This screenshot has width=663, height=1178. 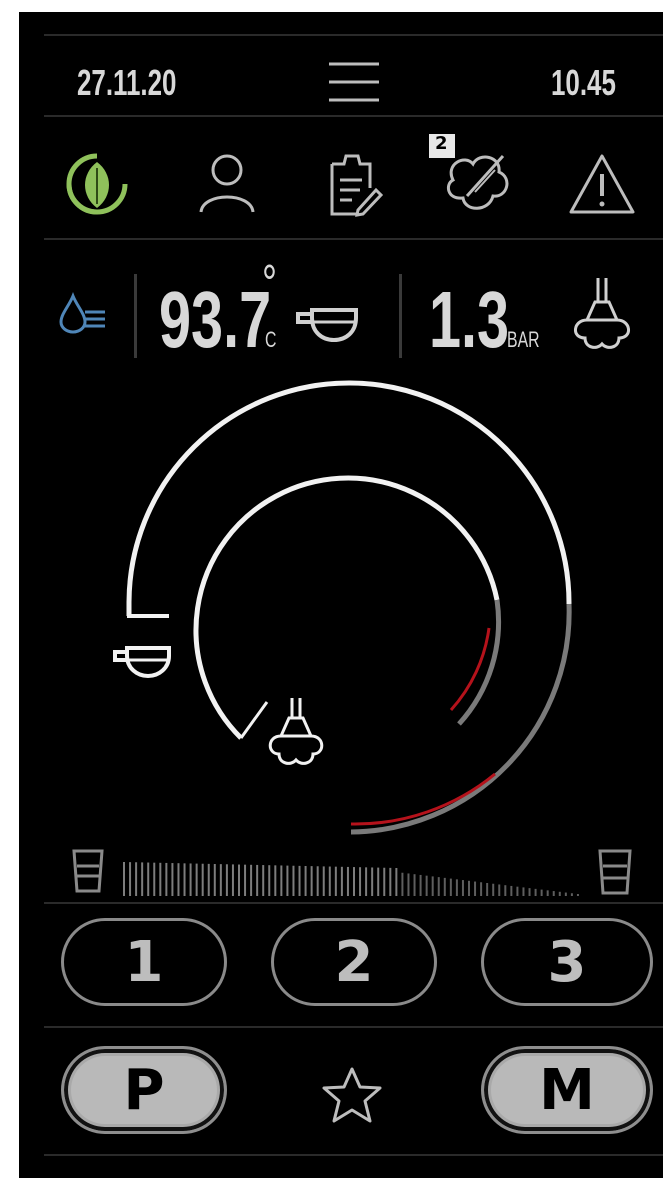 I want to click on large-glass-icon, so click(x=615, y=872).